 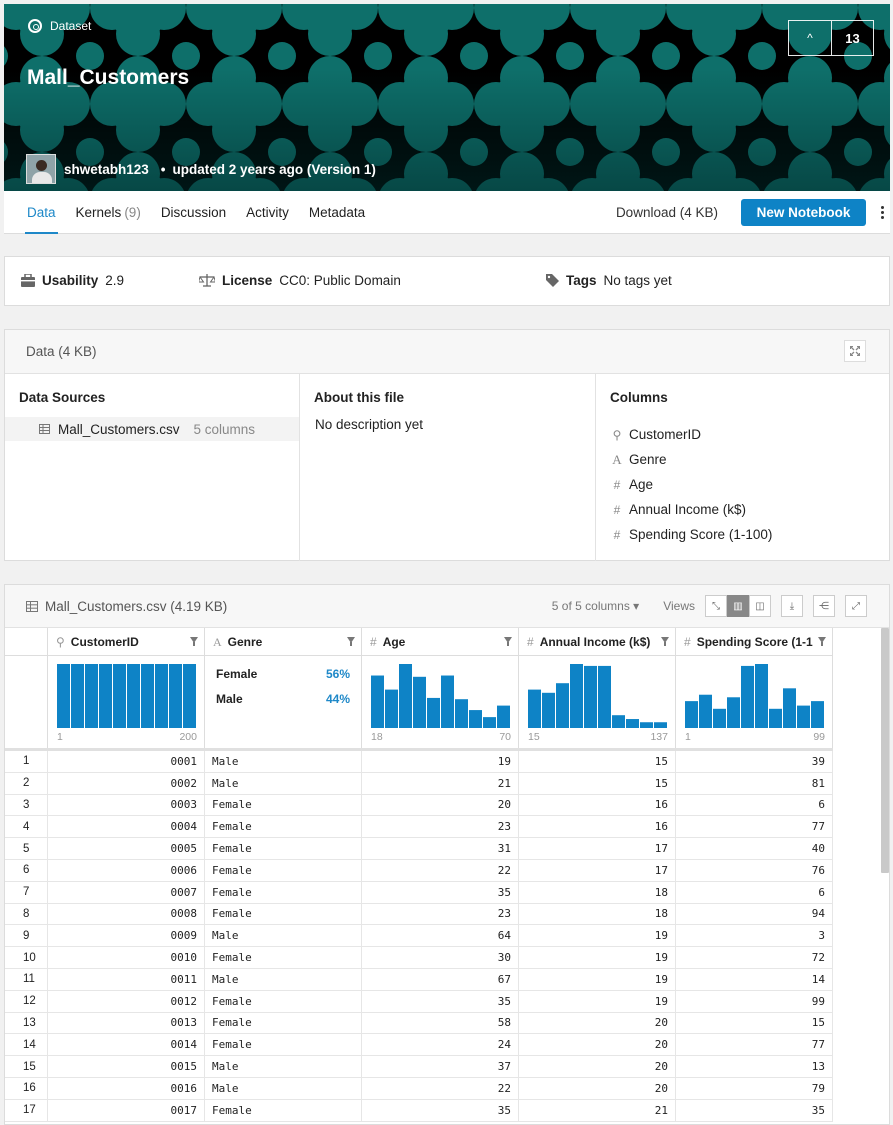 I want to click on hash-icon: #, so click(x=617, y=509).